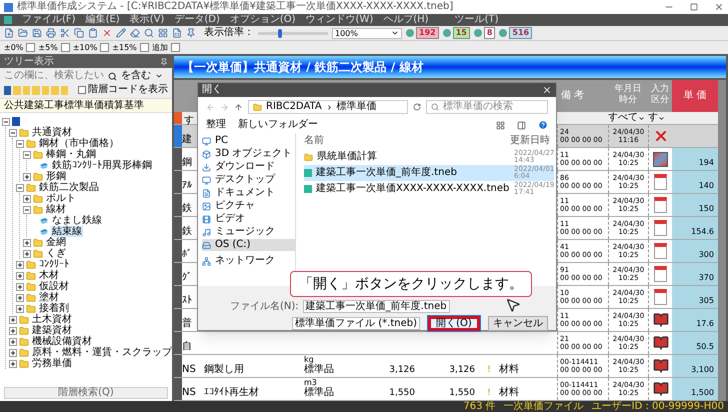  Describe the element at coordinates (77, 220) in the screenshot. I see `tree-item: なまし鉄線` at that location.